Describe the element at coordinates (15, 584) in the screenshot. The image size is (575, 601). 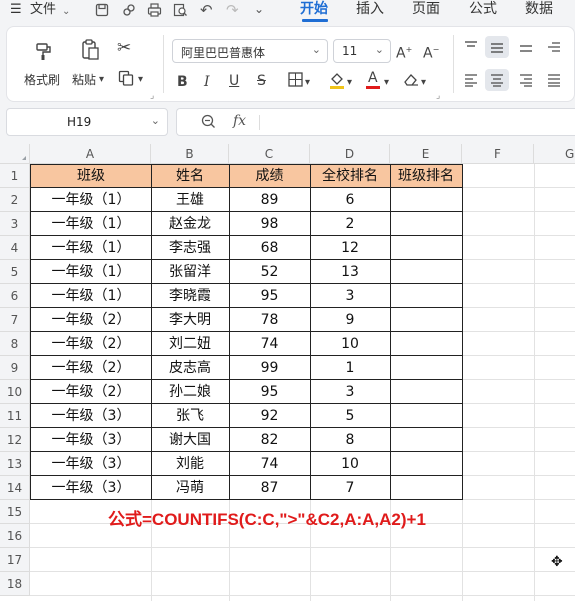
I see `row-header-18: 18` at that location.